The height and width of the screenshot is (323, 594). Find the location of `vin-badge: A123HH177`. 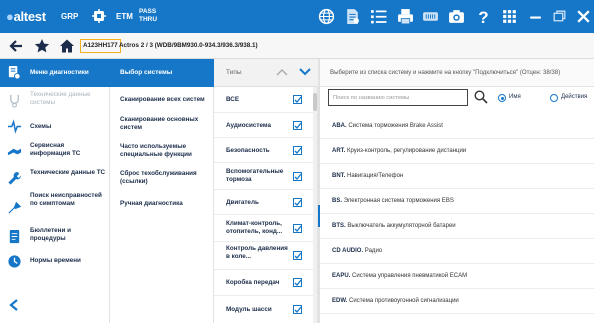

vin-badge: A123HH177 is located at coordinates (100, 46).